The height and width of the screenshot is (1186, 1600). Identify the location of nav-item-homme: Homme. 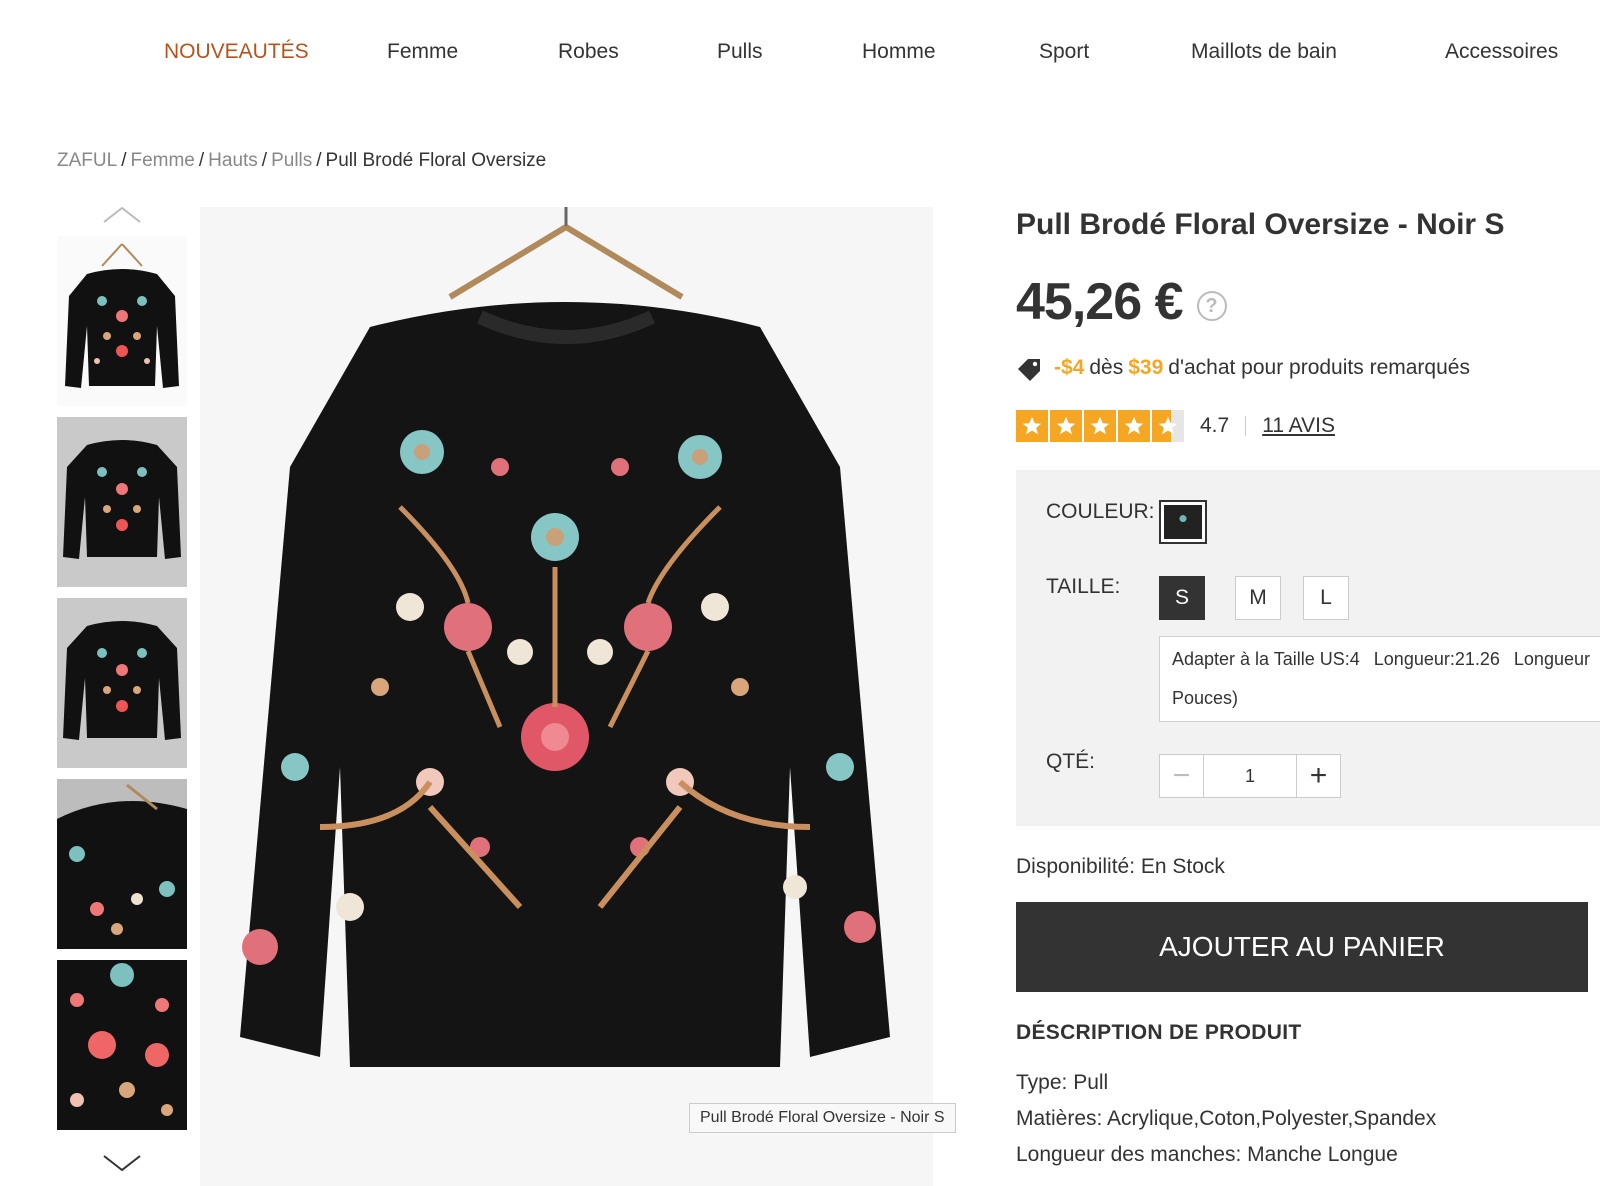
(899, 52).